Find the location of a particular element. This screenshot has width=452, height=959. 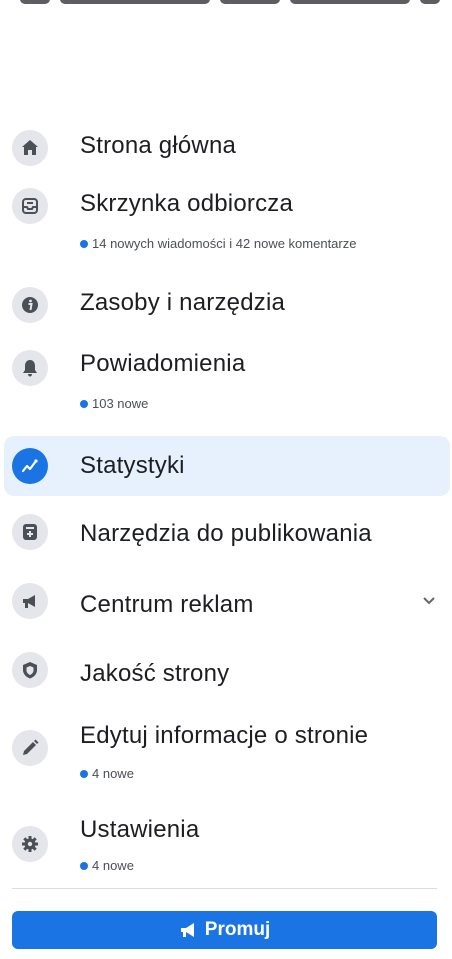

menu-item-resources: Zasoby i narzędzia is located at coordinates (226, 305).